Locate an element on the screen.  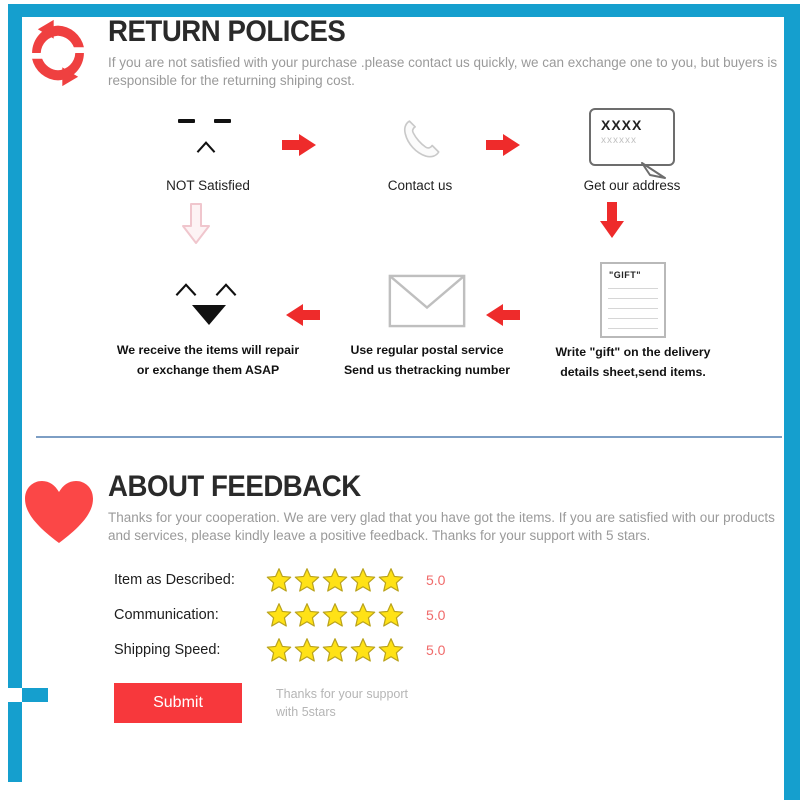
document-label: "GIFT" is located at coordinates (625, 275).